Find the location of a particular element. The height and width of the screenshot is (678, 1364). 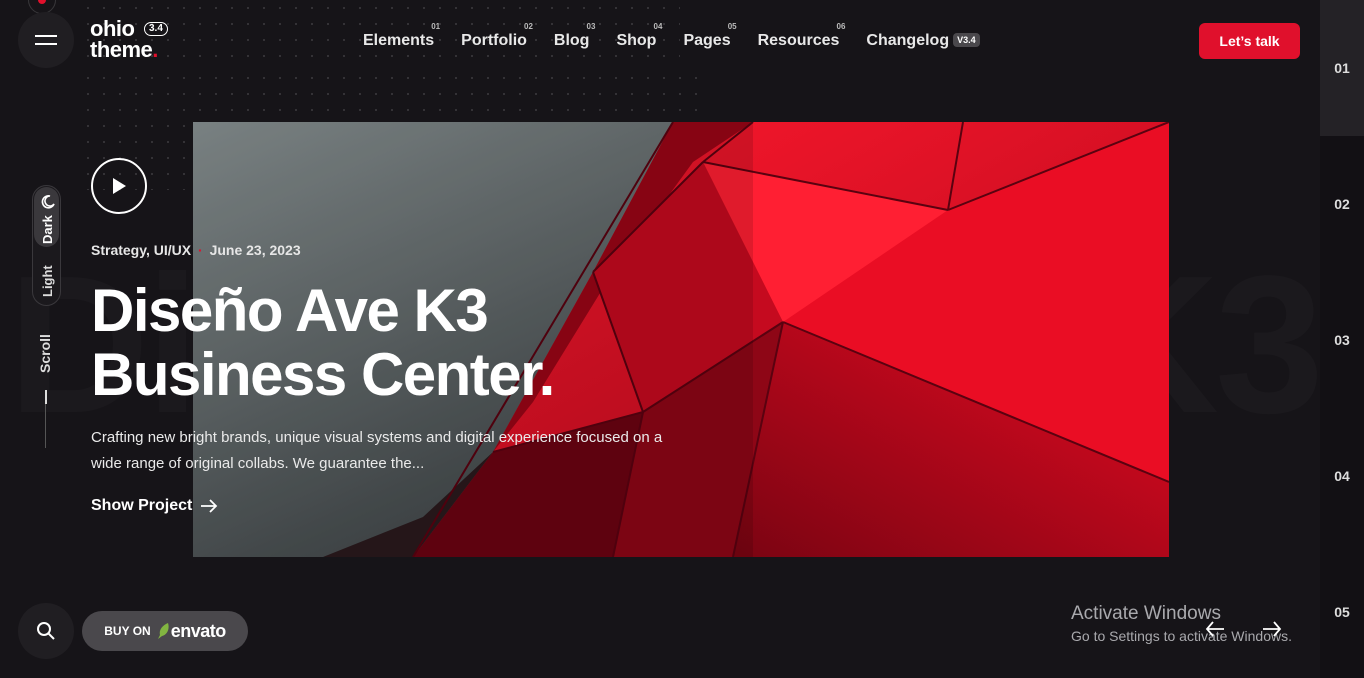

nav-item-pages: 05 Pages is located at coordinates (709, 36).